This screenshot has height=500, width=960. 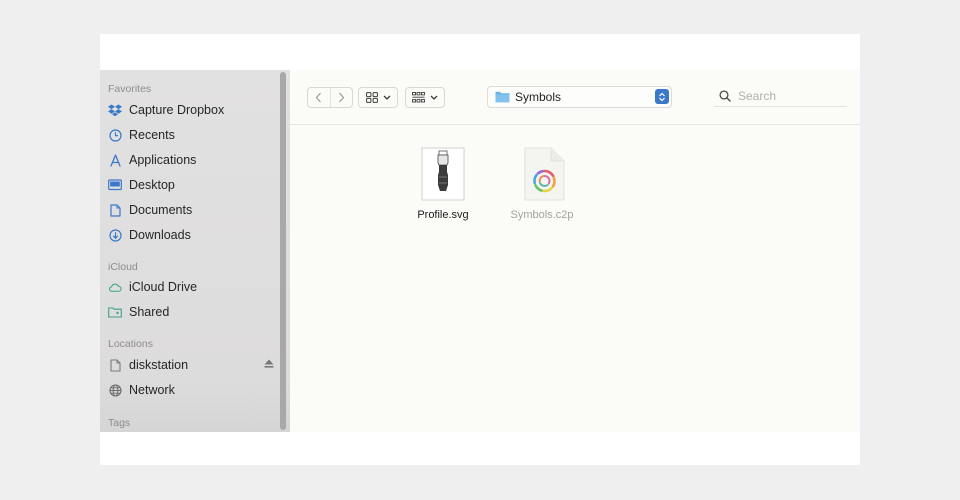 I want to click on search-field, so click(x=780, y=96).